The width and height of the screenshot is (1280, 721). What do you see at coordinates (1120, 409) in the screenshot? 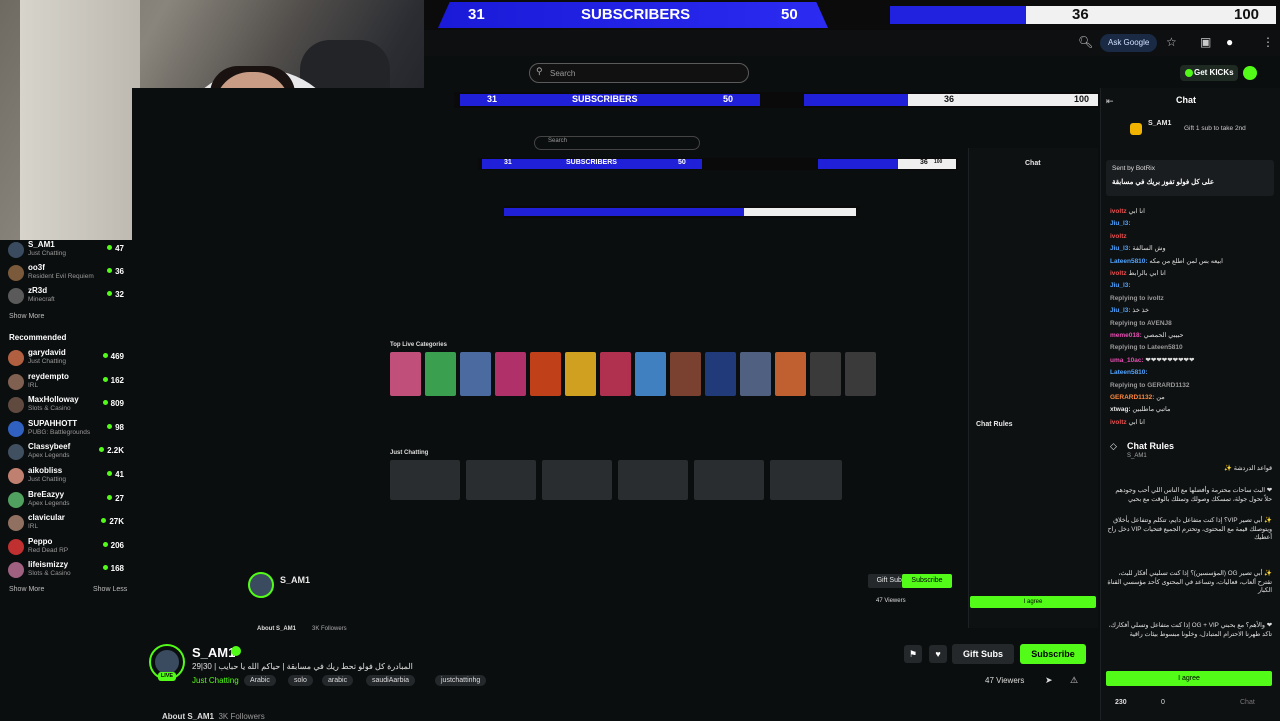
I see `chat-username: xtwag:` at bounding box center [1120, 409].